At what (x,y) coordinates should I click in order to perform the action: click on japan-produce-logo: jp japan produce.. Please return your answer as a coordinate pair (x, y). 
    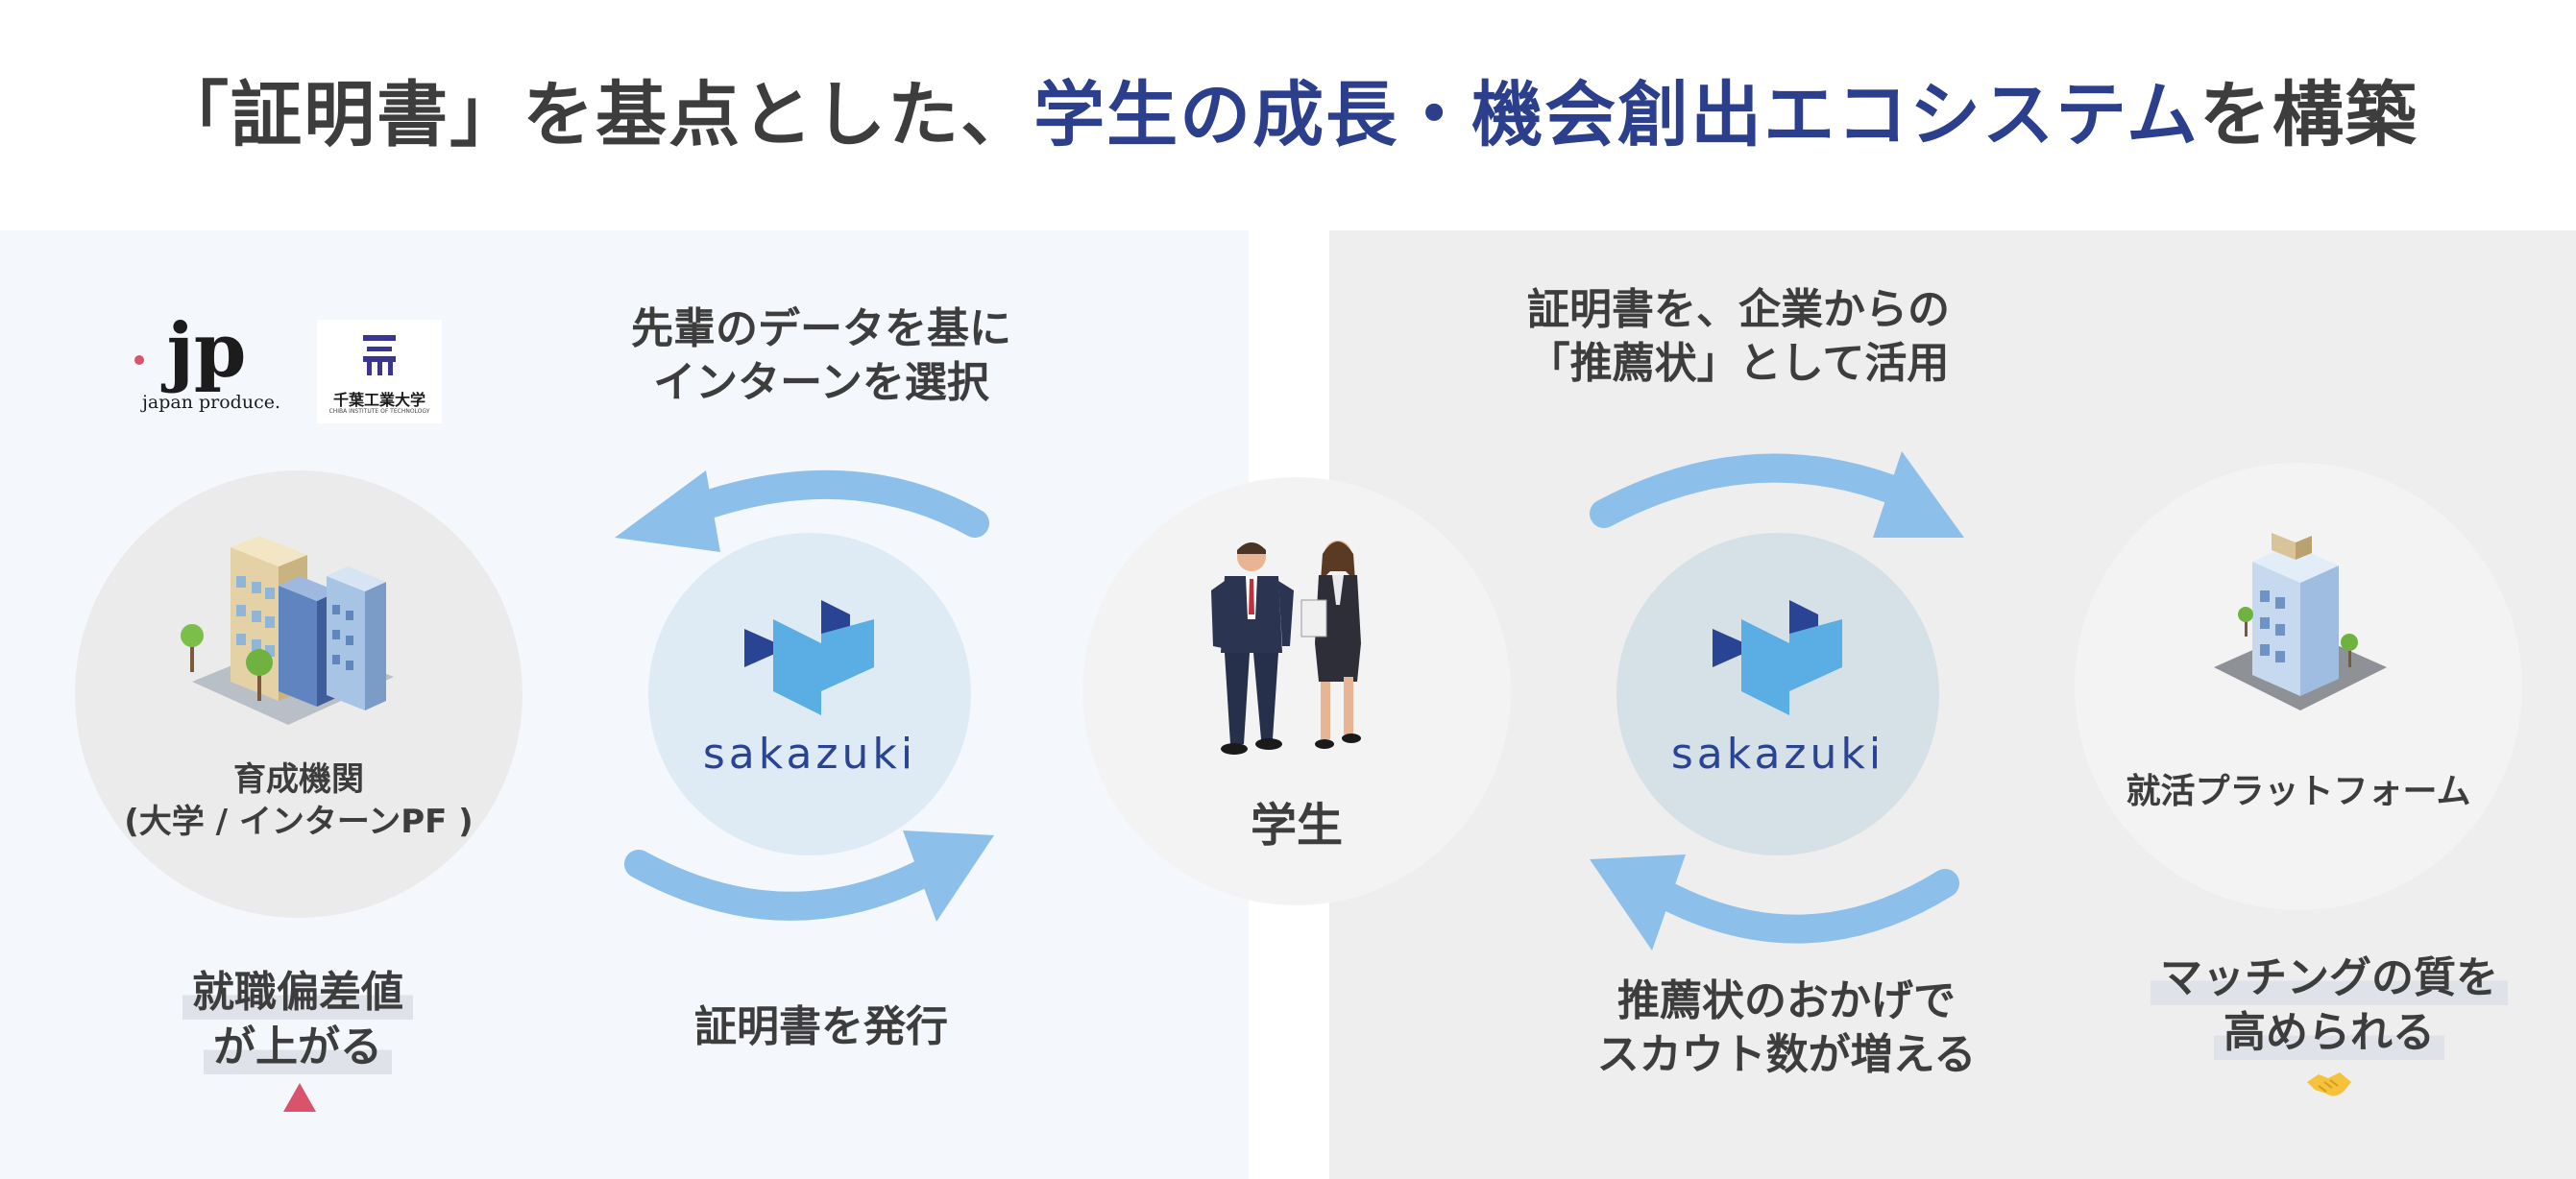
    Looking at the image, I should click on (211, 363).